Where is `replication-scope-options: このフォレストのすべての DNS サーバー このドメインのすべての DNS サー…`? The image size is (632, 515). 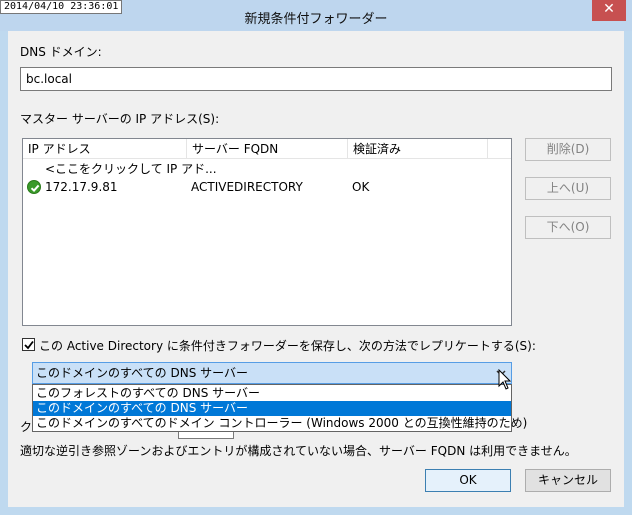 replication-scope-options: このフォレストのすべての DNS サーバー このドメインのすべての DNS サー… is located at coordinates (279, 408).